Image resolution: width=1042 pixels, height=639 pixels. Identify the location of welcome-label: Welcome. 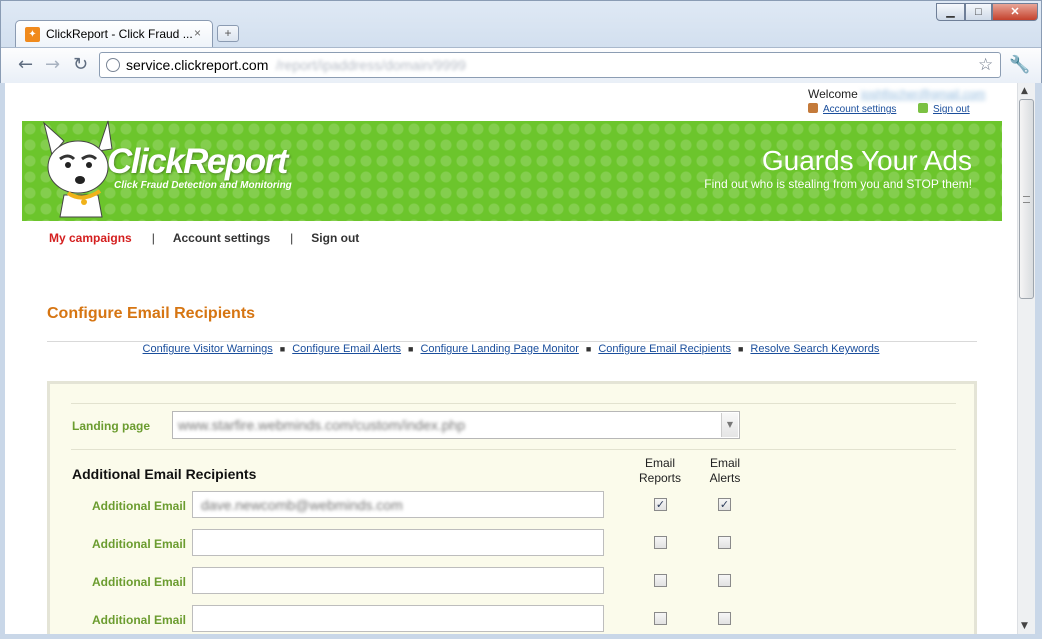
(833, 94).